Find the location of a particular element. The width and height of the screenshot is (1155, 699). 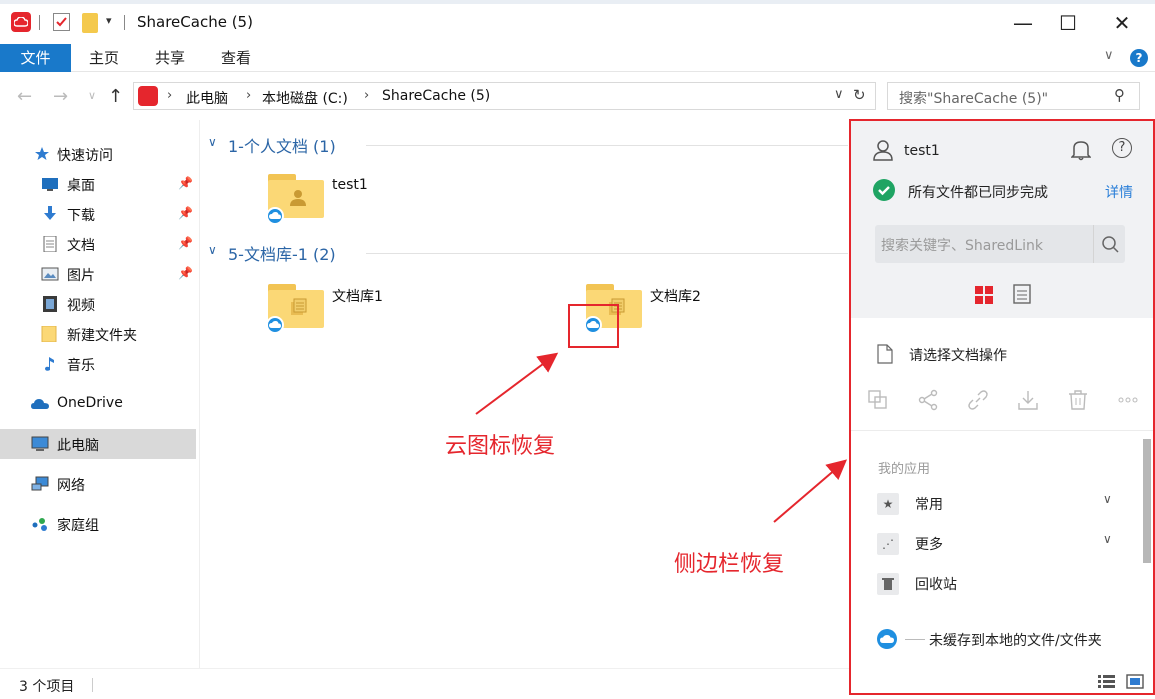

desktop-icon is located at coordinates (50, 184).